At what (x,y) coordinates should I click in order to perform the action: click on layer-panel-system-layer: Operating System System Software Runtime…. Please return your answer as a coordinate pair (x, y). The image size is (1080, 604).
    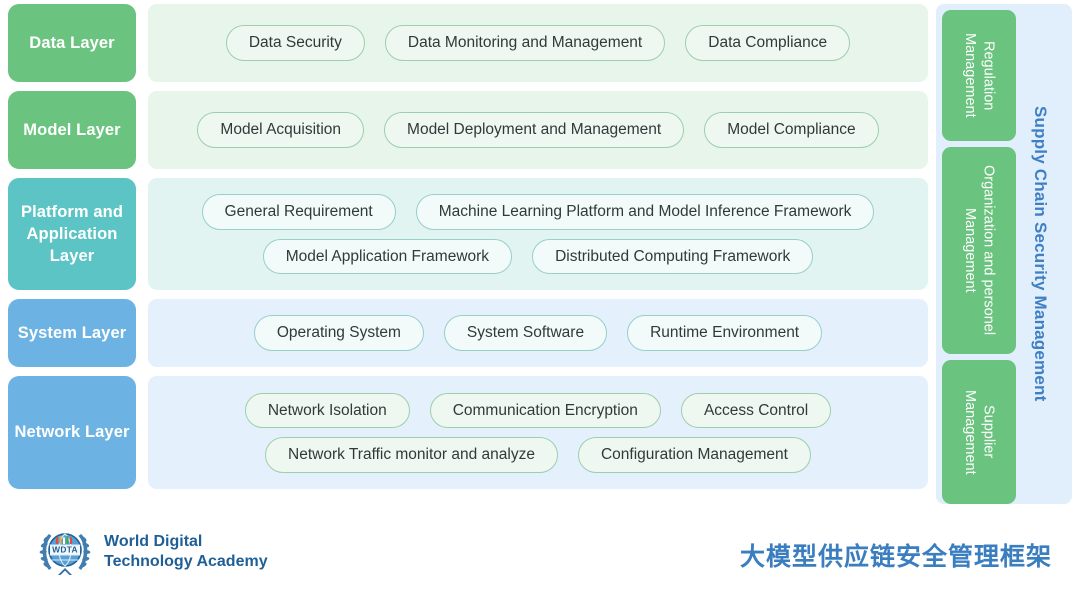
    Looking at the image, I should click on (538, 333).